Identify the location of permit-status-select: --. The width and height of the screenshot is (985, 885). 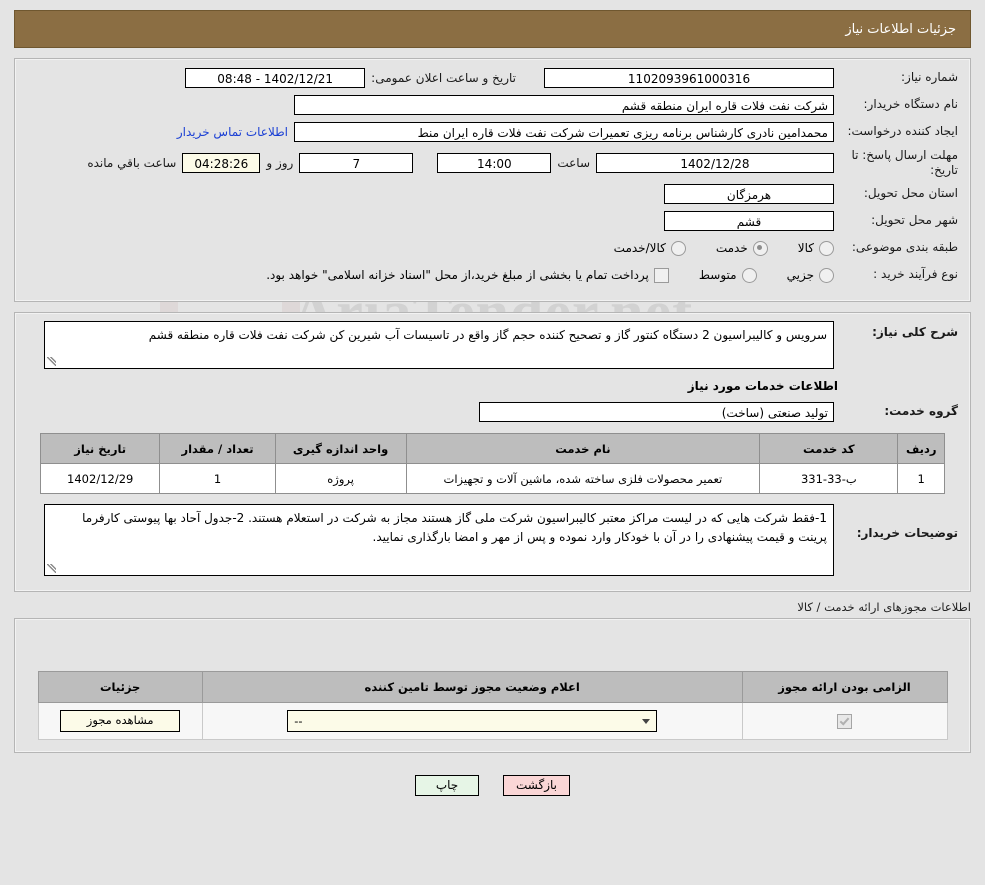
(472, 721).